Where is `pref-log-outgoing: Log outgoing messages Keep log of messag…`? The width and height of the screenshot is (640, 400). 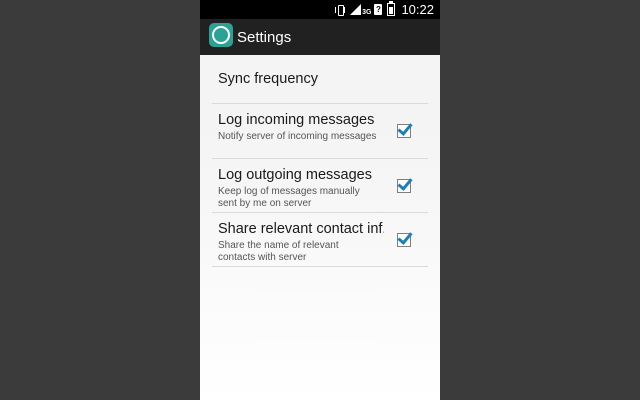
pref-log-outgoing: Log outgoing messages Keep log of messag… is located at coordinates (320, 186).